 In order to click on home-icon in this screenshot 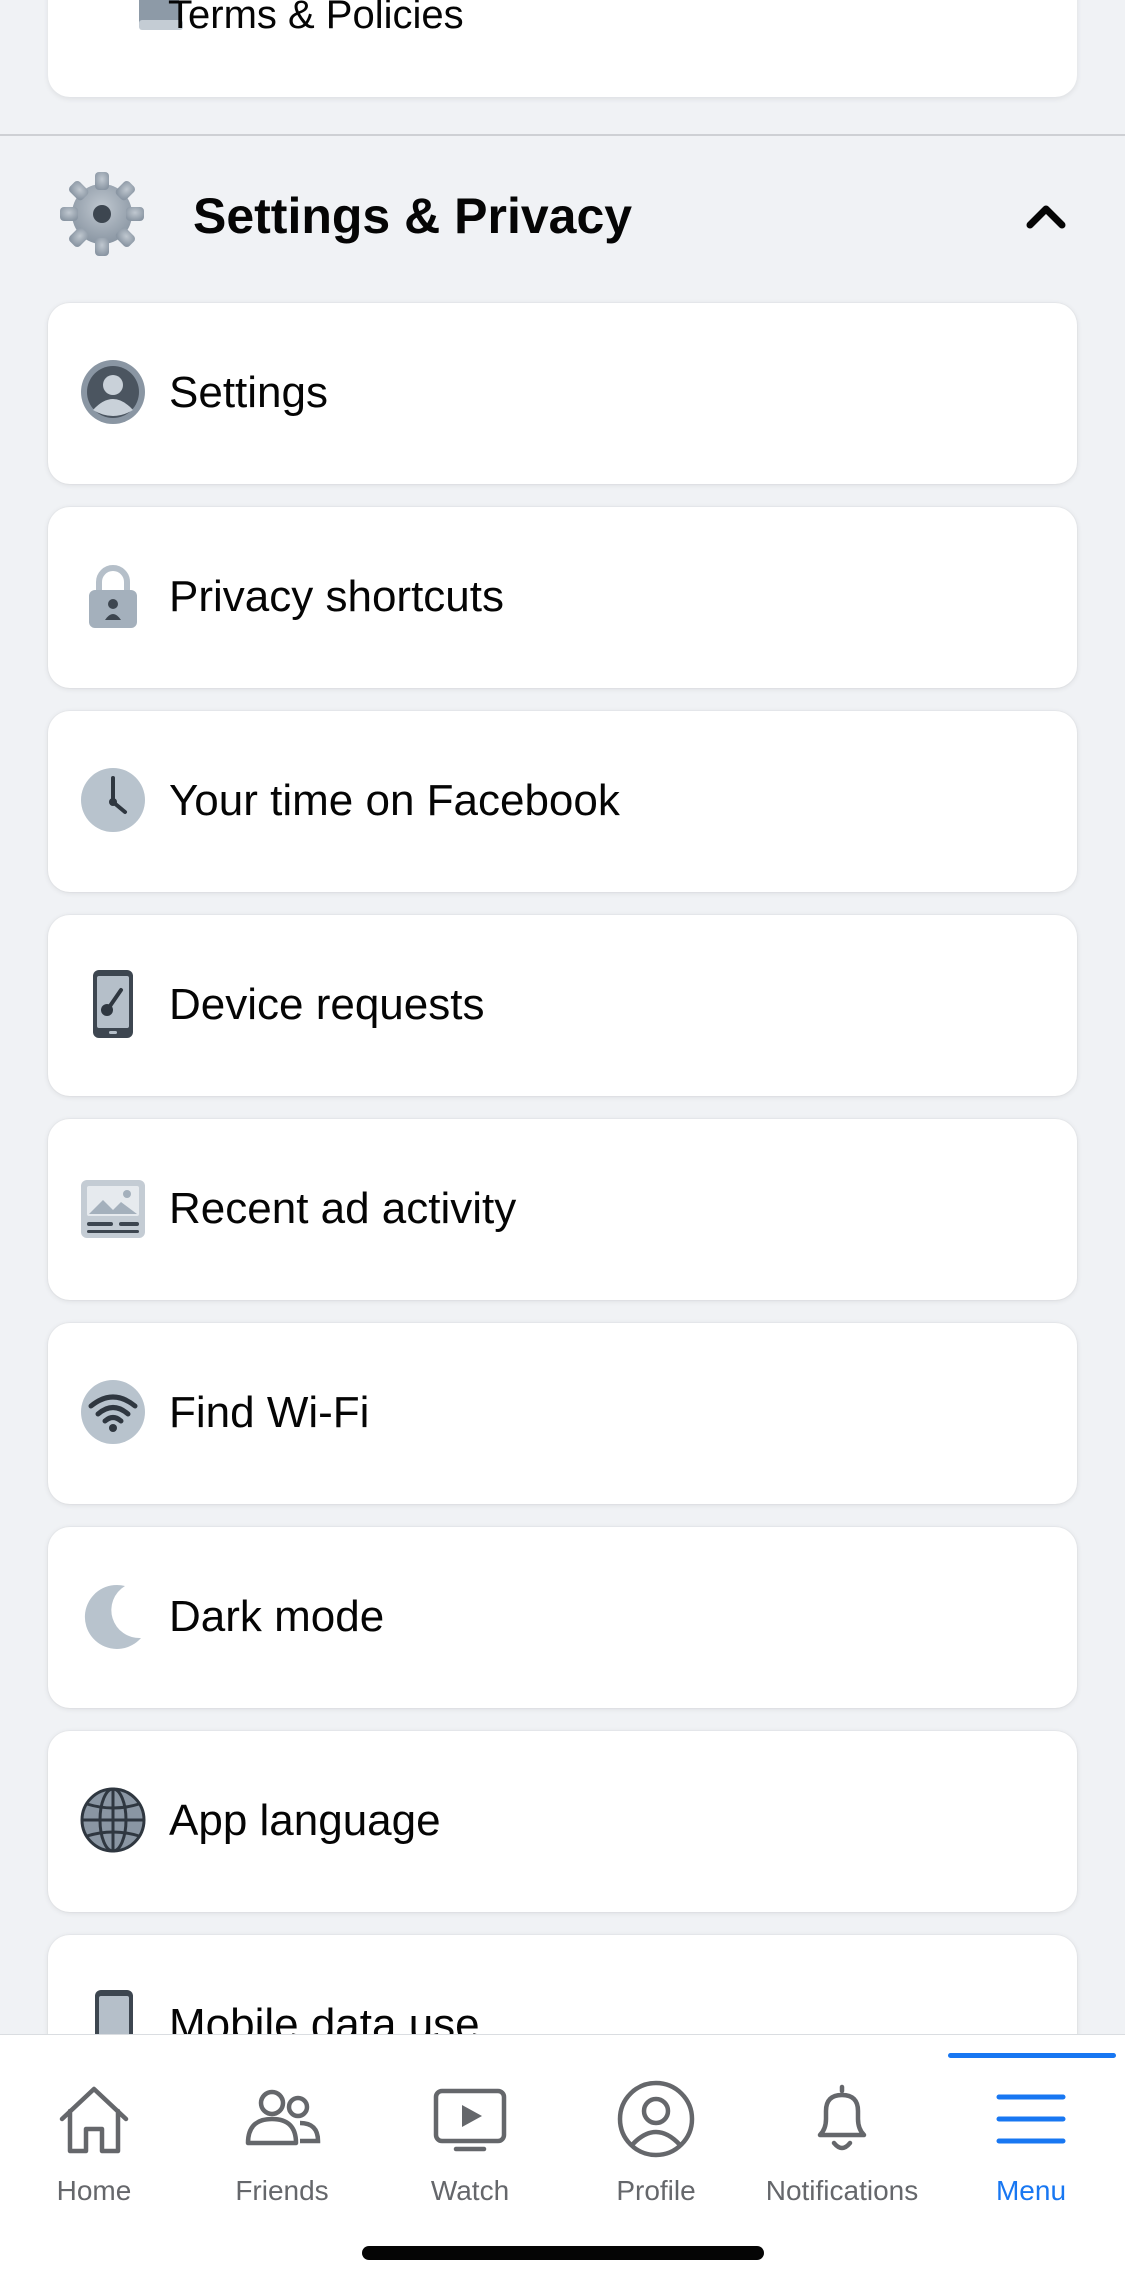, I will do `click(94, 2120)`.